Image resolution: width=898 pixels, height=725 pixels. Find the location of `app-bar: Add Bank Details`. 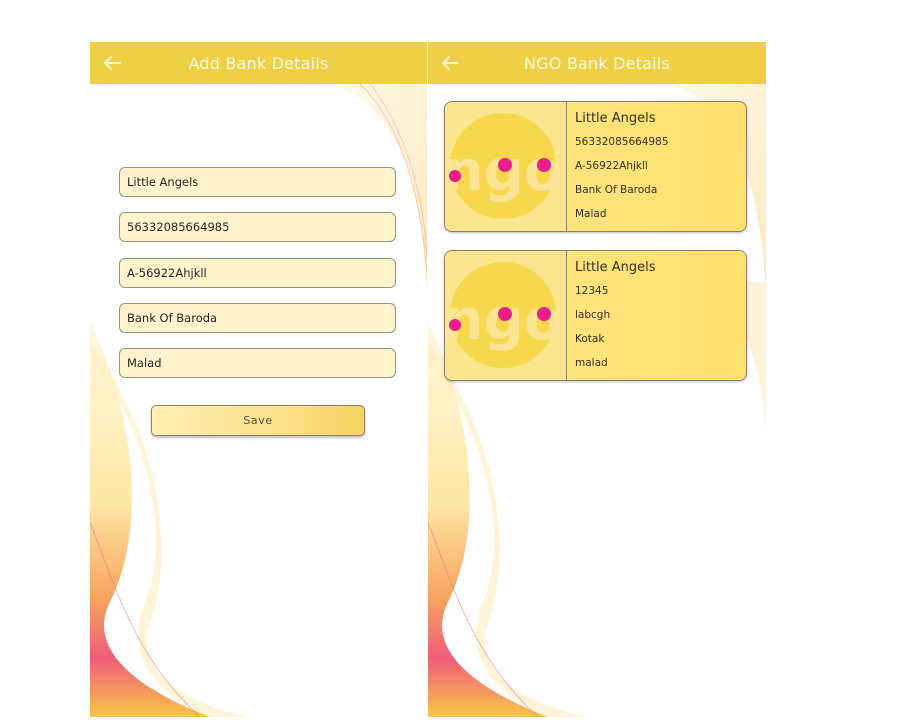

app-bar: Add Bank Details is located at coordinates (258, 63).